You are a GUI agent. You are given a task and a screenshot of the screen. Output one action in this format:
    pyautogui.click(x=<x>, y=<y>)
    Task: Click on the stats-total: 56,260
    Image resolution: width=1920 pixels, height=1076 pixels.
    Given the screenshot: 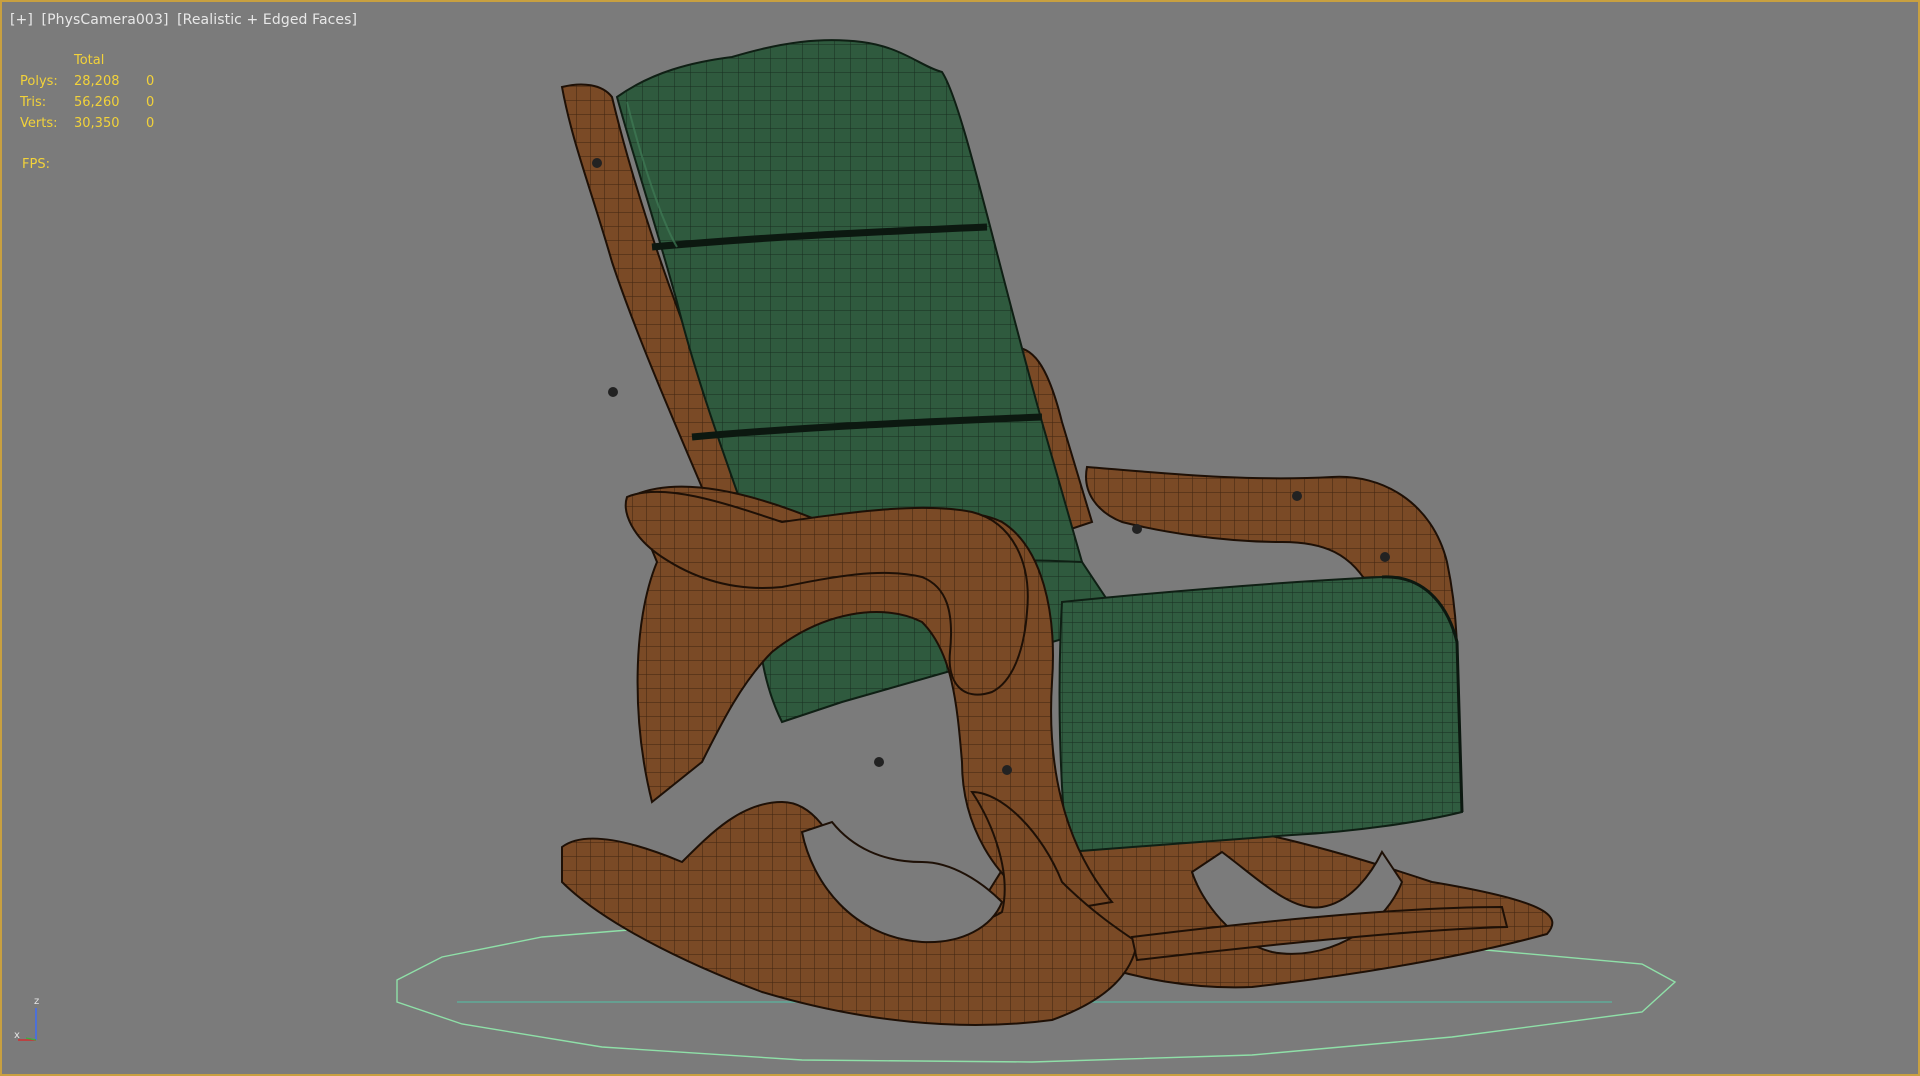 What is the action you would take?
    pyautogui.click(x=97, y=102)
    